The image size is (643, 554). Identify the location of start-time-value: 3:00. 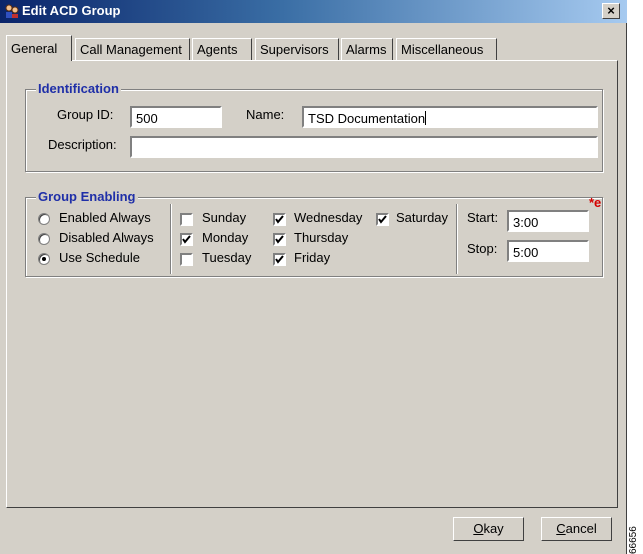
(526, 222).